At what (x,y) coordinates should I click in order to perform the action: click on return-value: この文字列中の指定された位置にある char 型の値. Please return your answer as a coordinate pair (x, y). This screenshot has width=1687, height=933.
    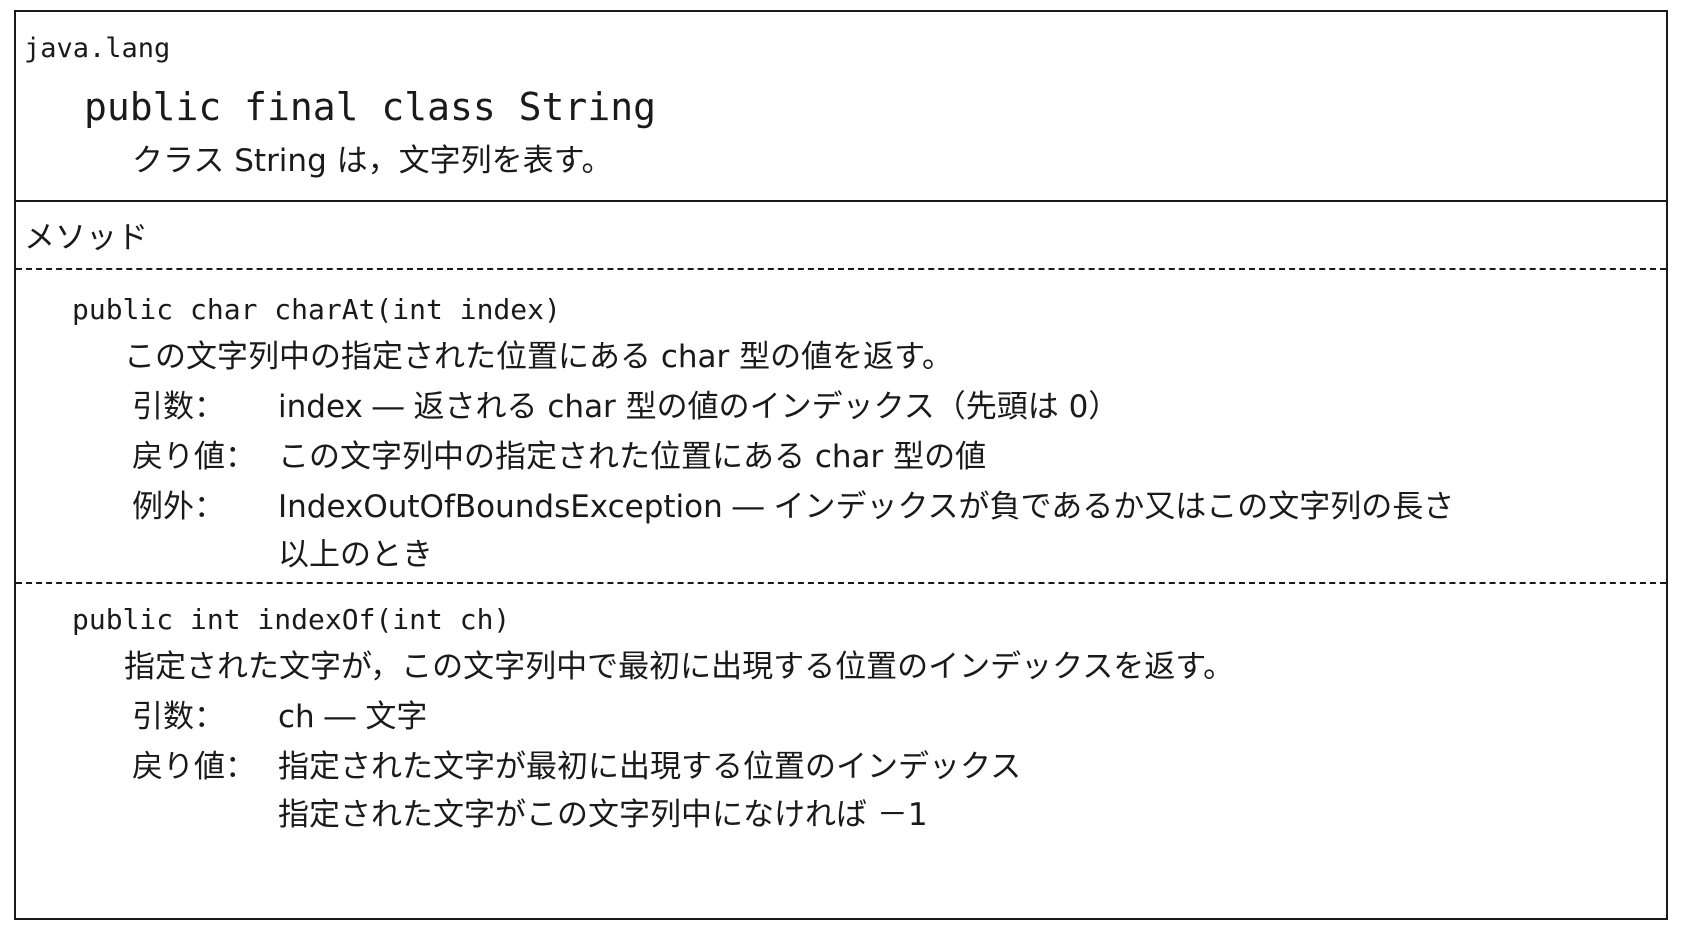
    Looking at the image, I should click on (632, 457).